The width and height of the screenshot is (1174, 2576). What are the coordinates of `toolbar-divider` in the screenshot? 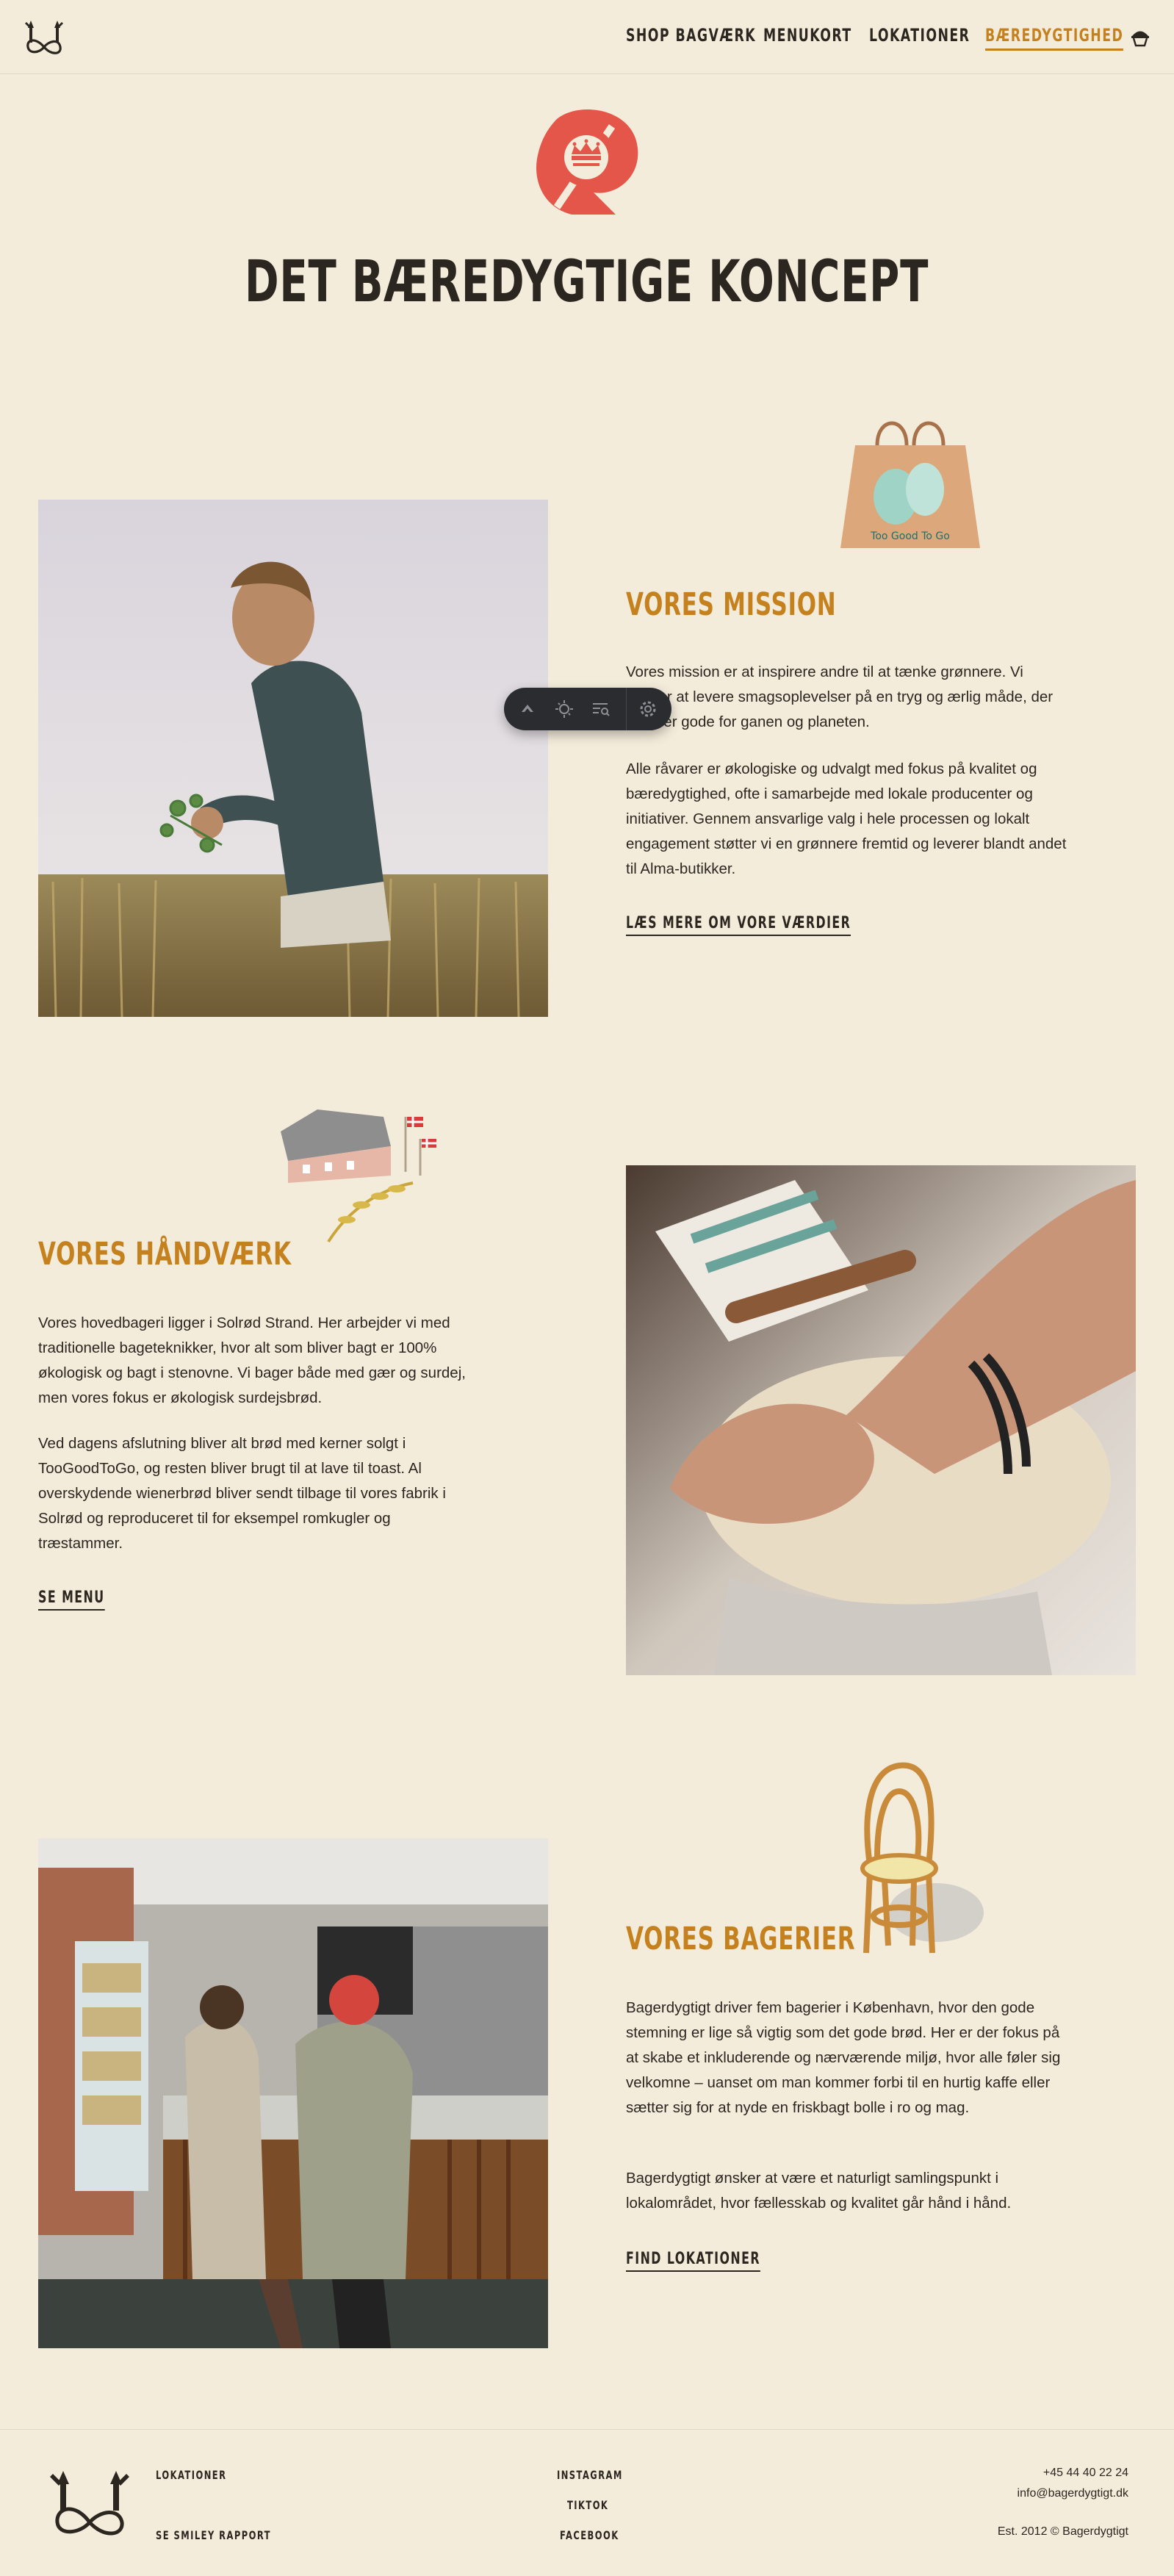 It's located at (627, 709).